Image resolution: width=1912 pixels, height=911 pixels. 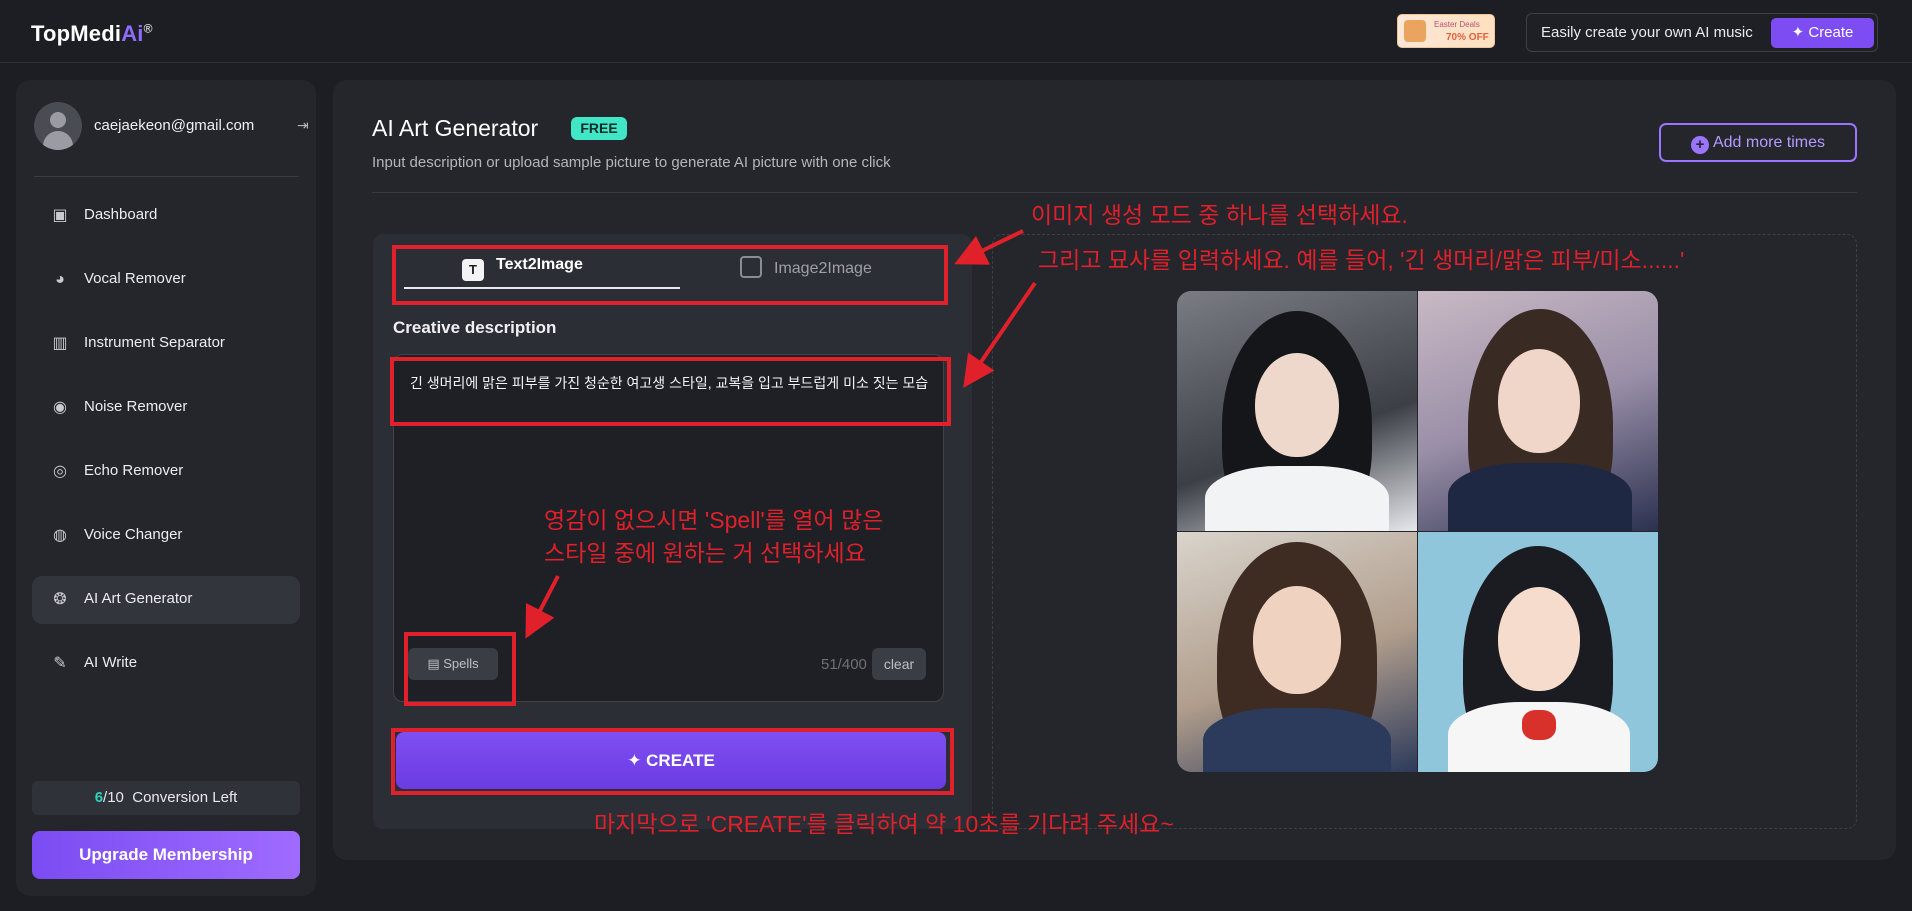 I want to click on image-icon, so click(x=751, y=267).